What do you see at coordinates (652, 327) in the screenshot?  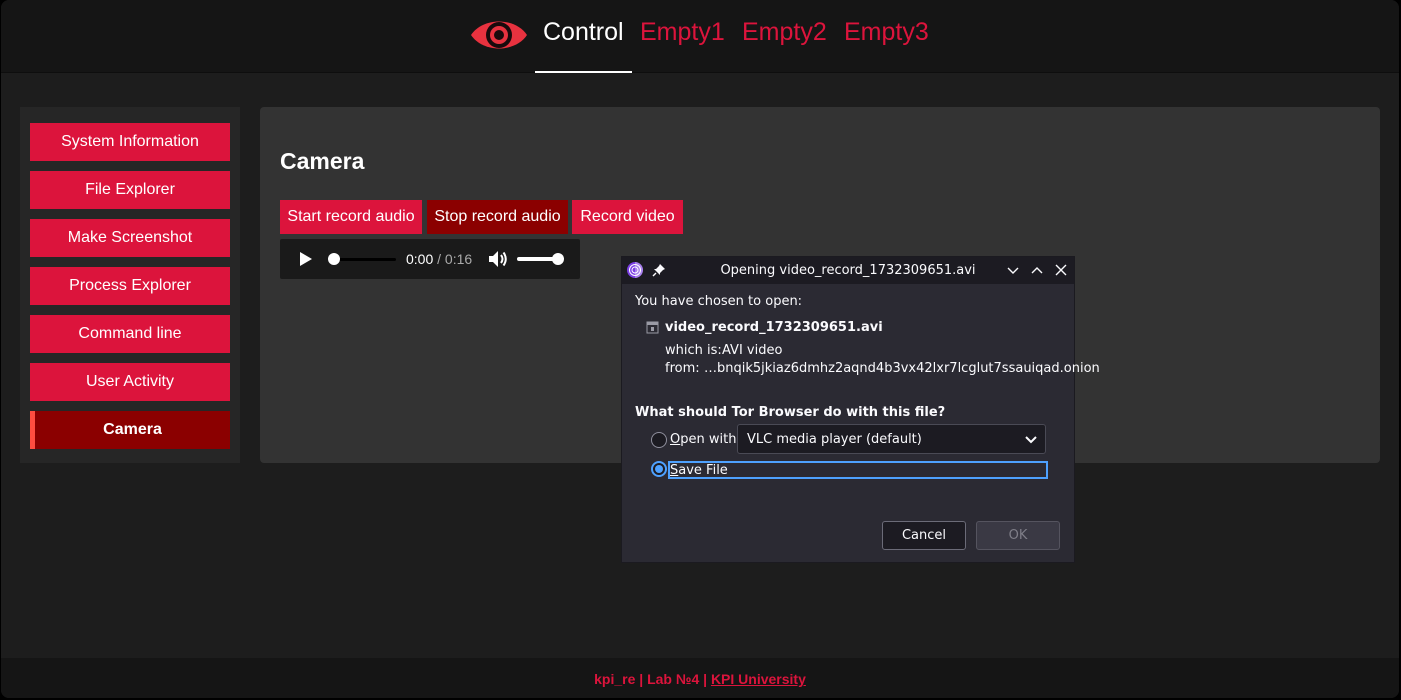 I see `file-icon` at bounding box center [652, 327].